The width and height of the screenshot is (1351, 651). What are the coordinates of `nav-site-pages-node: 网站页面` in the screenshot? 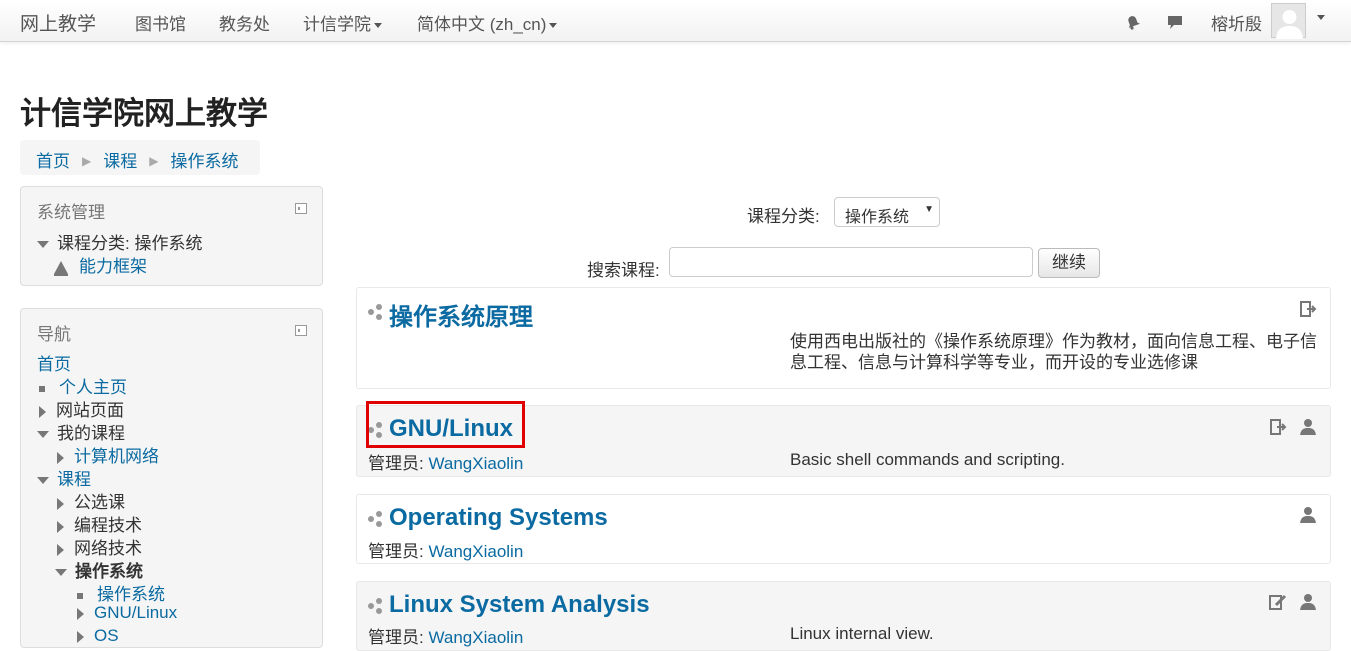 It's located at (81, 408).